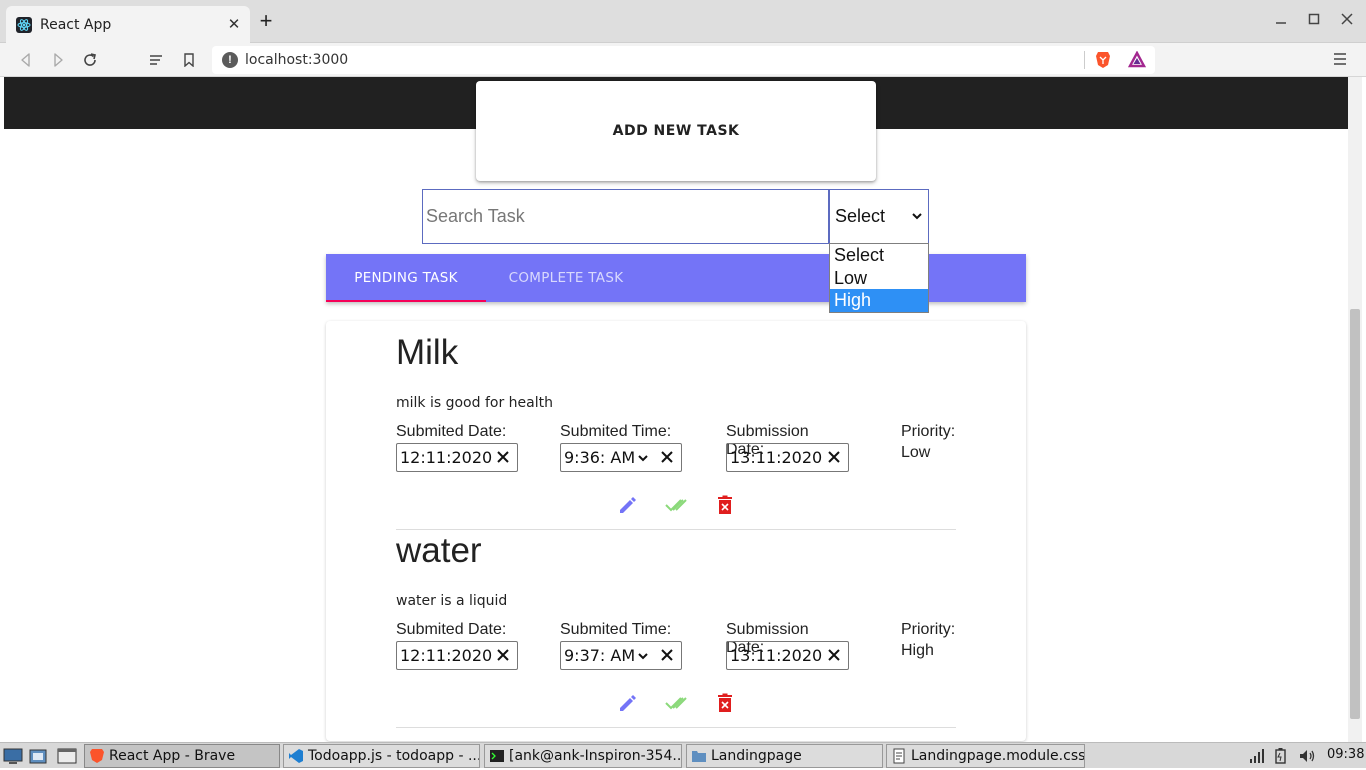 This screenshot has height=770, width=1366. Describe the element at coordinates (182, 756) in the screenshot. I see `taskbar-window-brave: React App - Brave` at that location.